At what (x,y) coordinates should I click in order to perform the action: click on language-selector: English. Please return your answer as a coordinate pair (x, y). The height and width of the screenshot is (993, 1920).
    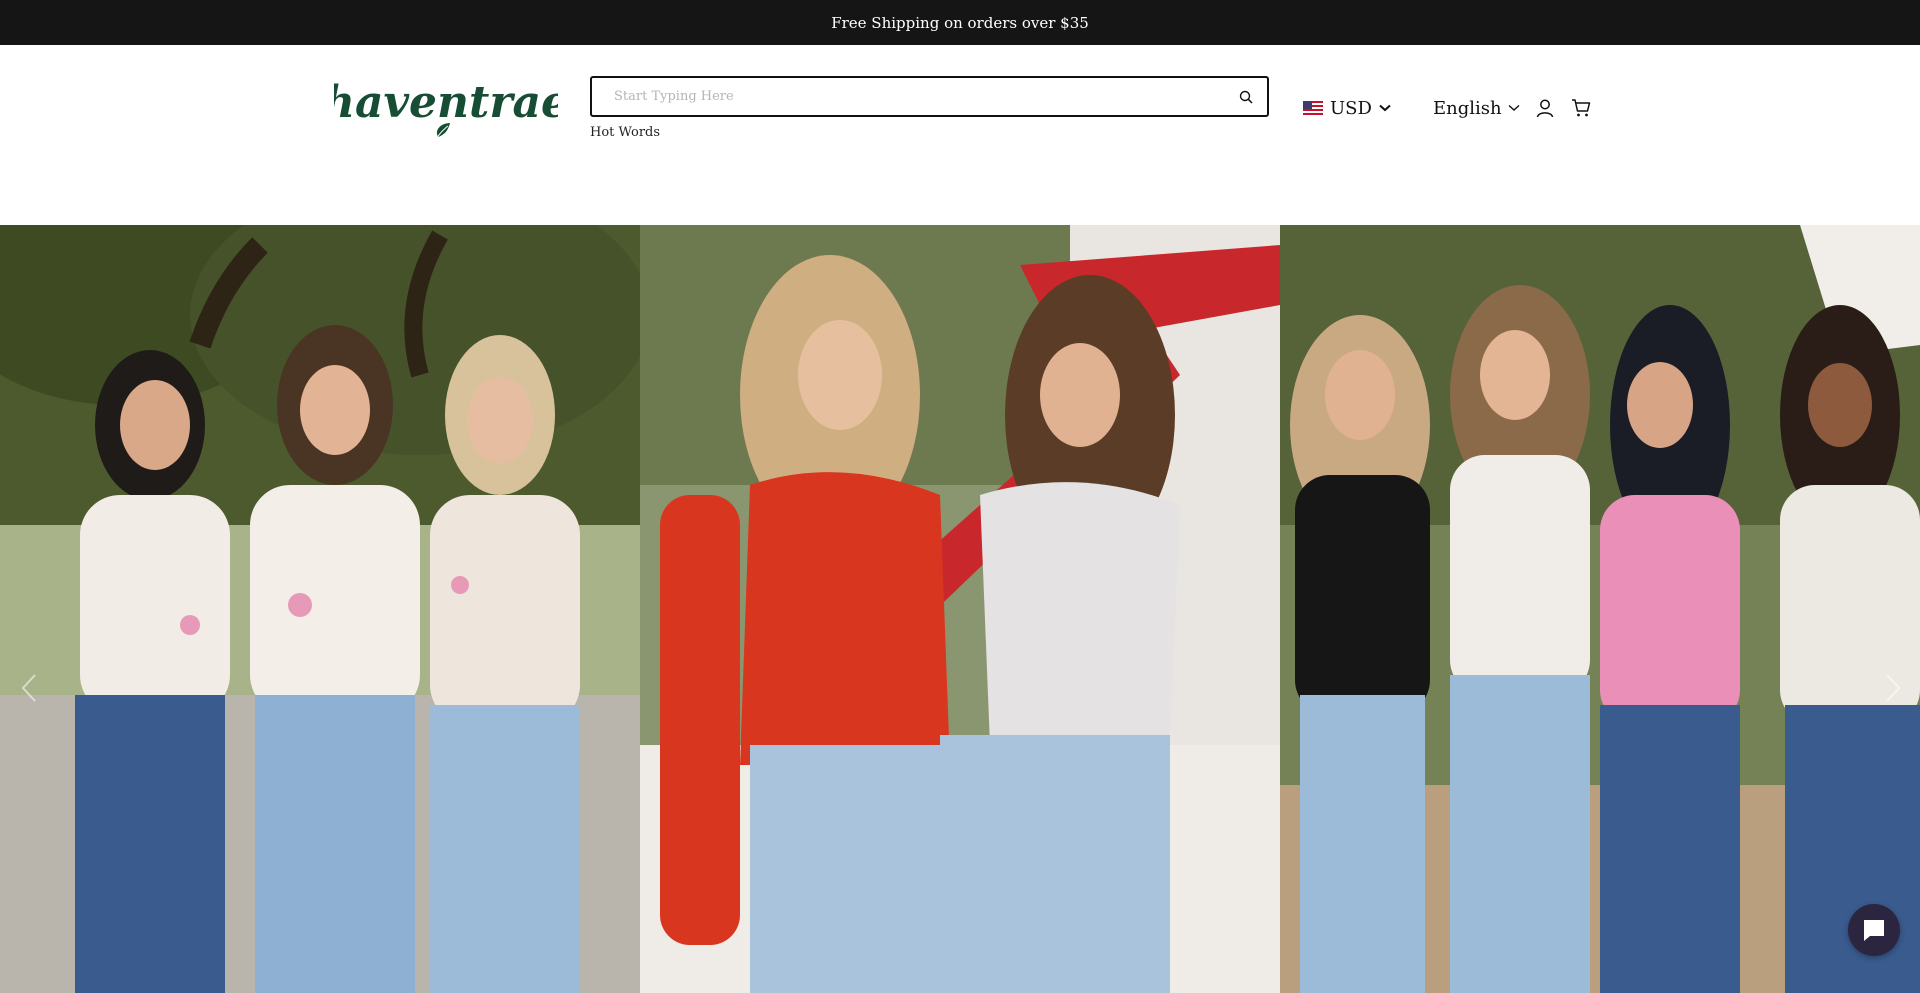
    Looking at the image, I should click on (1476, 108).